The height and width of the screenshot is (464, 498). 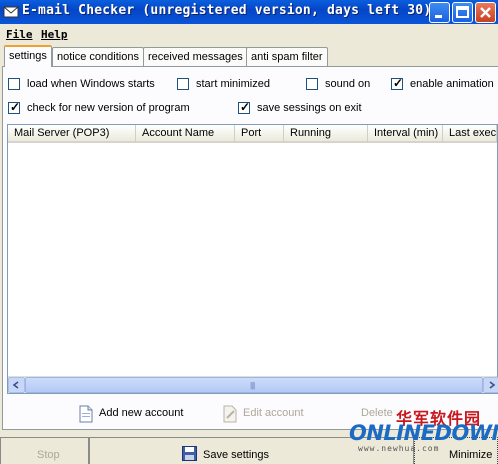 I want to click on menu-bar: File Help, so click(x=249, y=34).